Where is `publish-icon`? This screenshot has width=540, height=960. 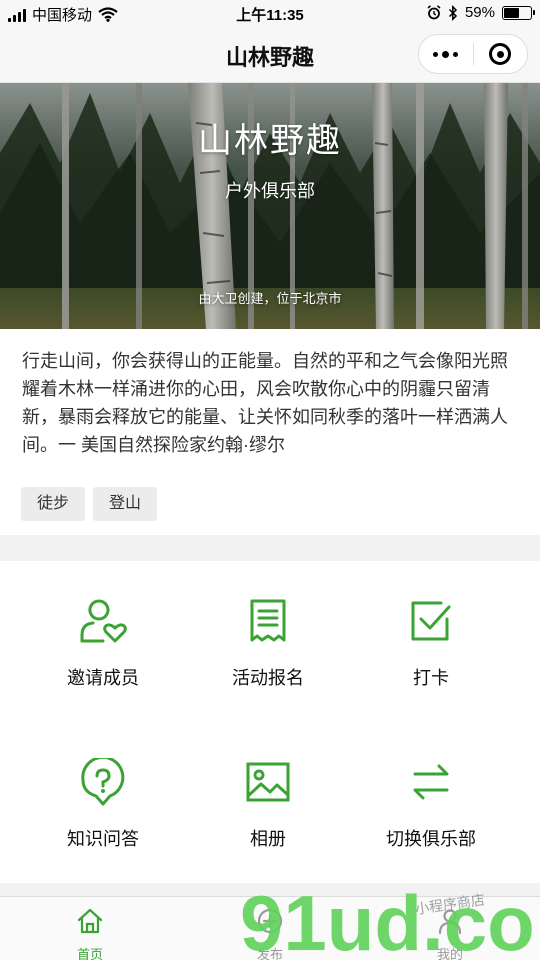
publish-icon is located at coordinates (270, 921).